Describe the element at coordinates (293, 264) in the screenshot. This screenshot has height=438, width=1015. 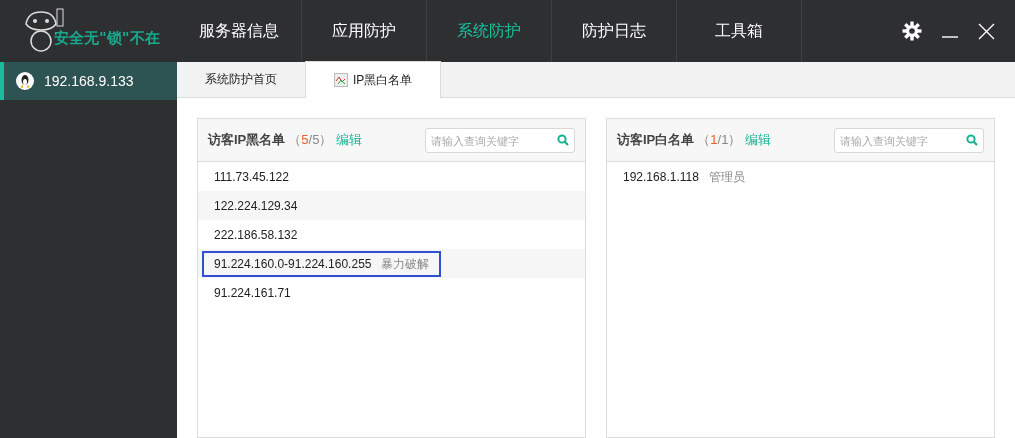
I see `ip-address: 91.224.160.0-91.224.160.255` at that location.